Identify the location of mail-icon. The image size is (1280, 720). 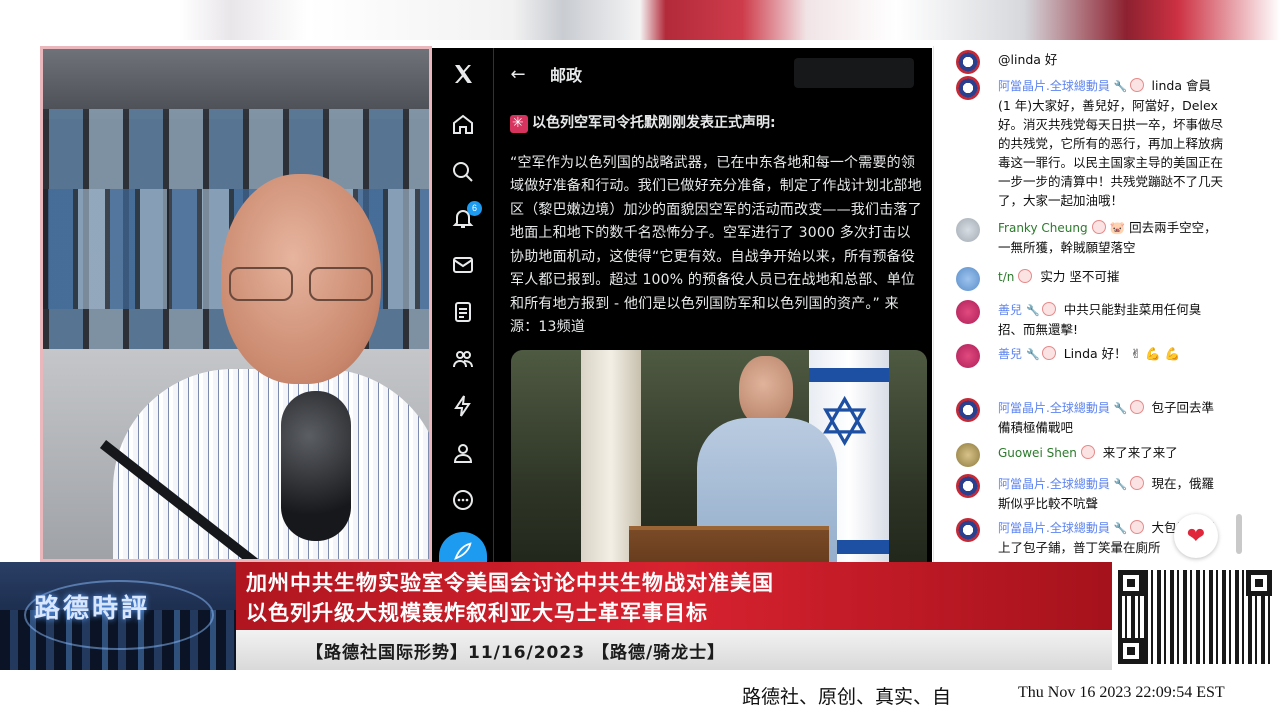
(463, 265).